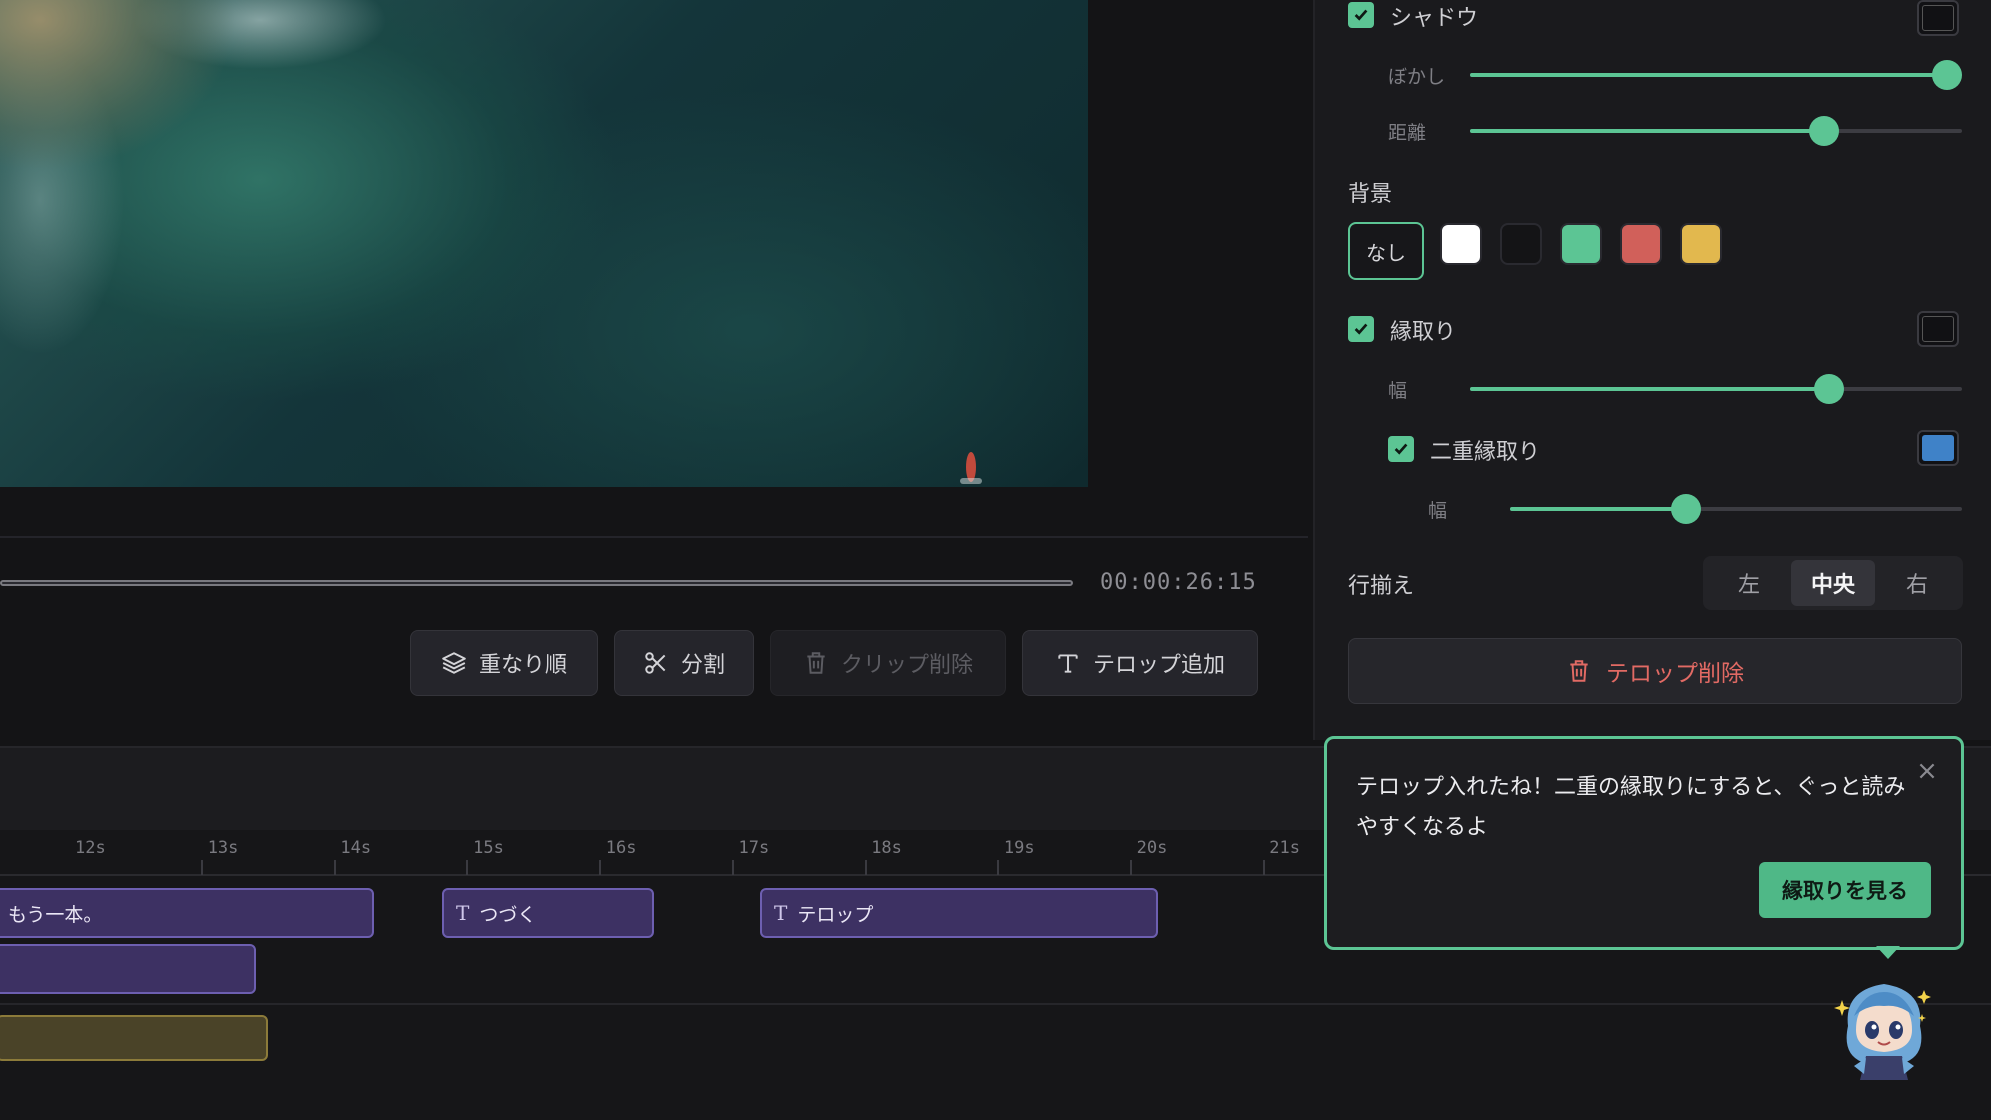  Describe the element at coordinates (1386, 251) in the screenshot. I see `background-none-option: なし` at that location.